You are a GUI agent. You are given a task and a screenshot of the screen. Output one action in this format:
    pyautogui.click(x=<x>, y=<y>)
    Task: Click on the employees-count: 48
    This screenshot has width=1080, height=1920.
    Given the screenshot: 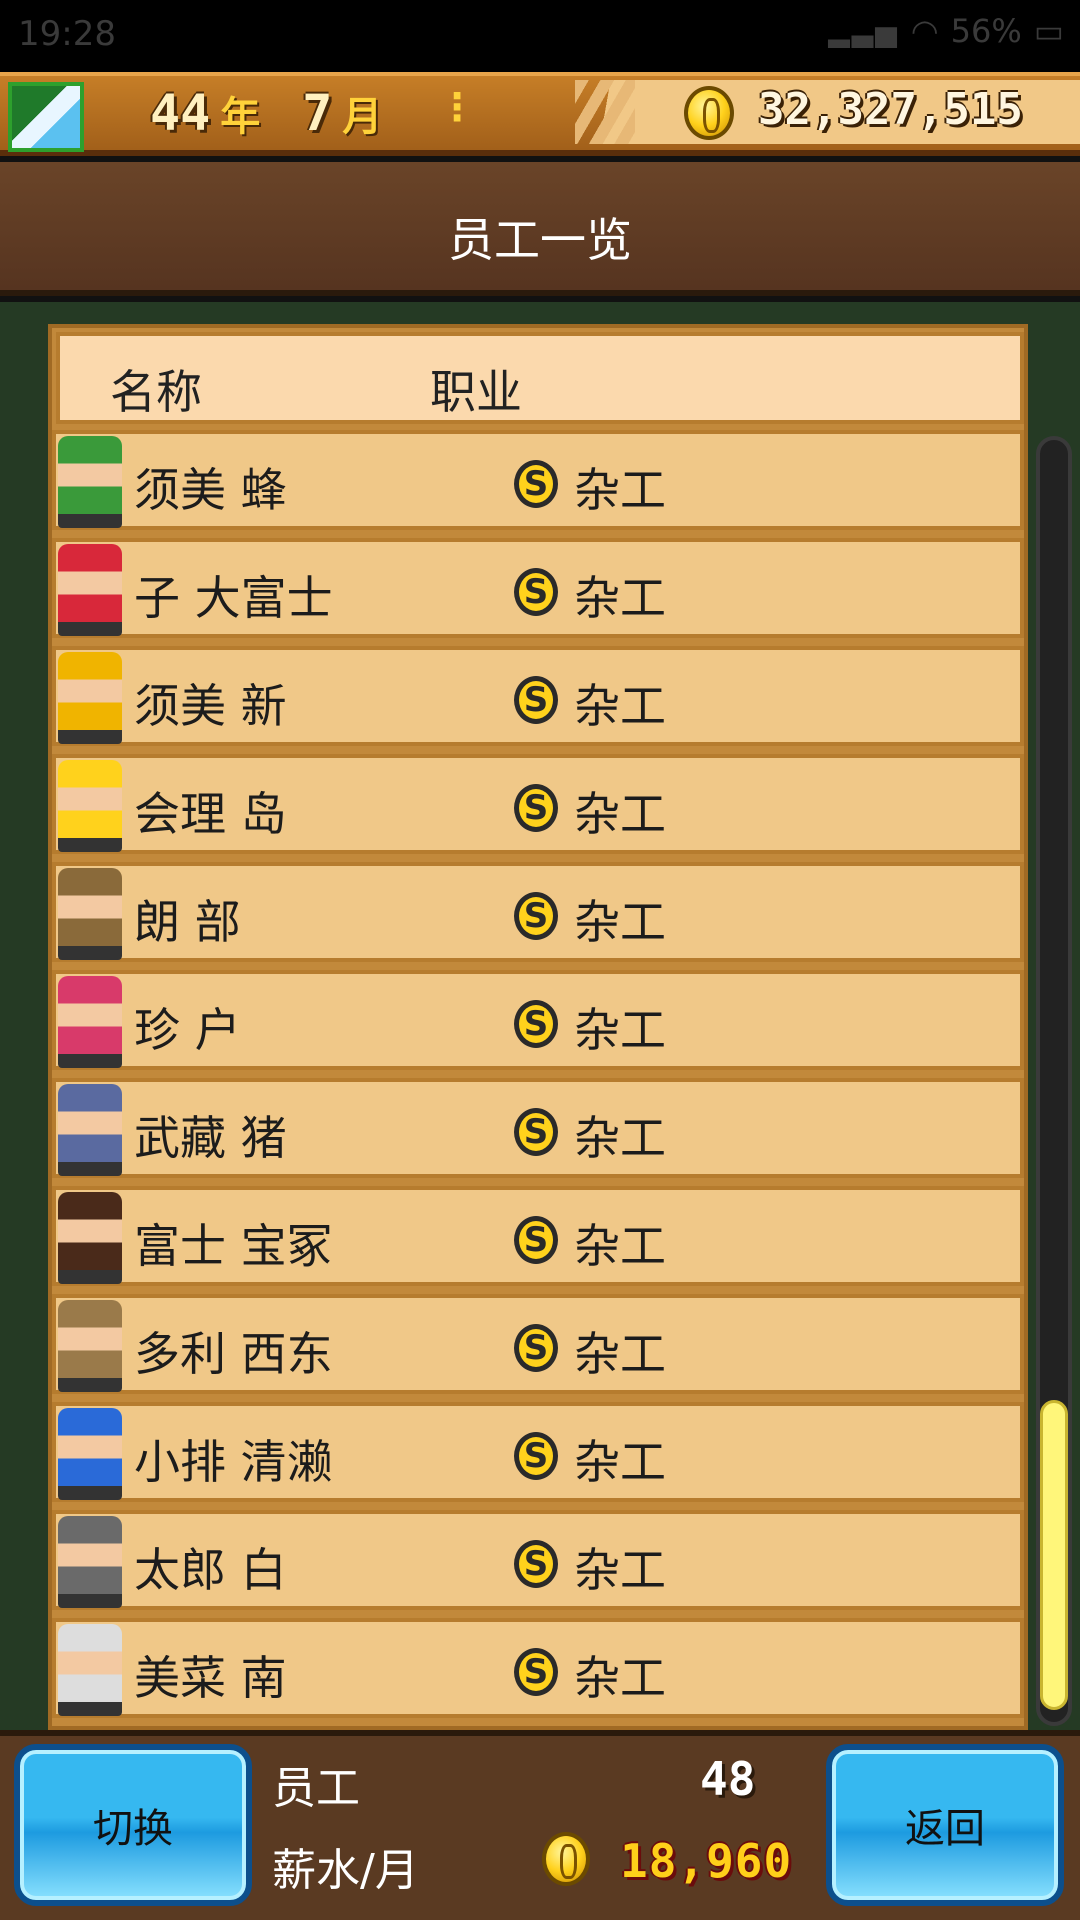 What is the action you would take?
    pyautogui.click(x=728, y=1779)
    